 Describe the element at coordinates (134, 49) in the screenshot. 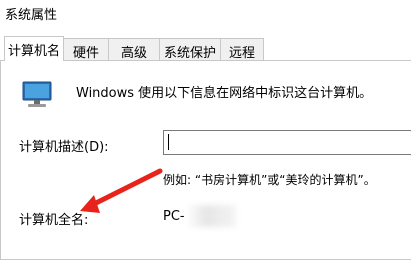

I see `tab-advanced: 高级` at that location.